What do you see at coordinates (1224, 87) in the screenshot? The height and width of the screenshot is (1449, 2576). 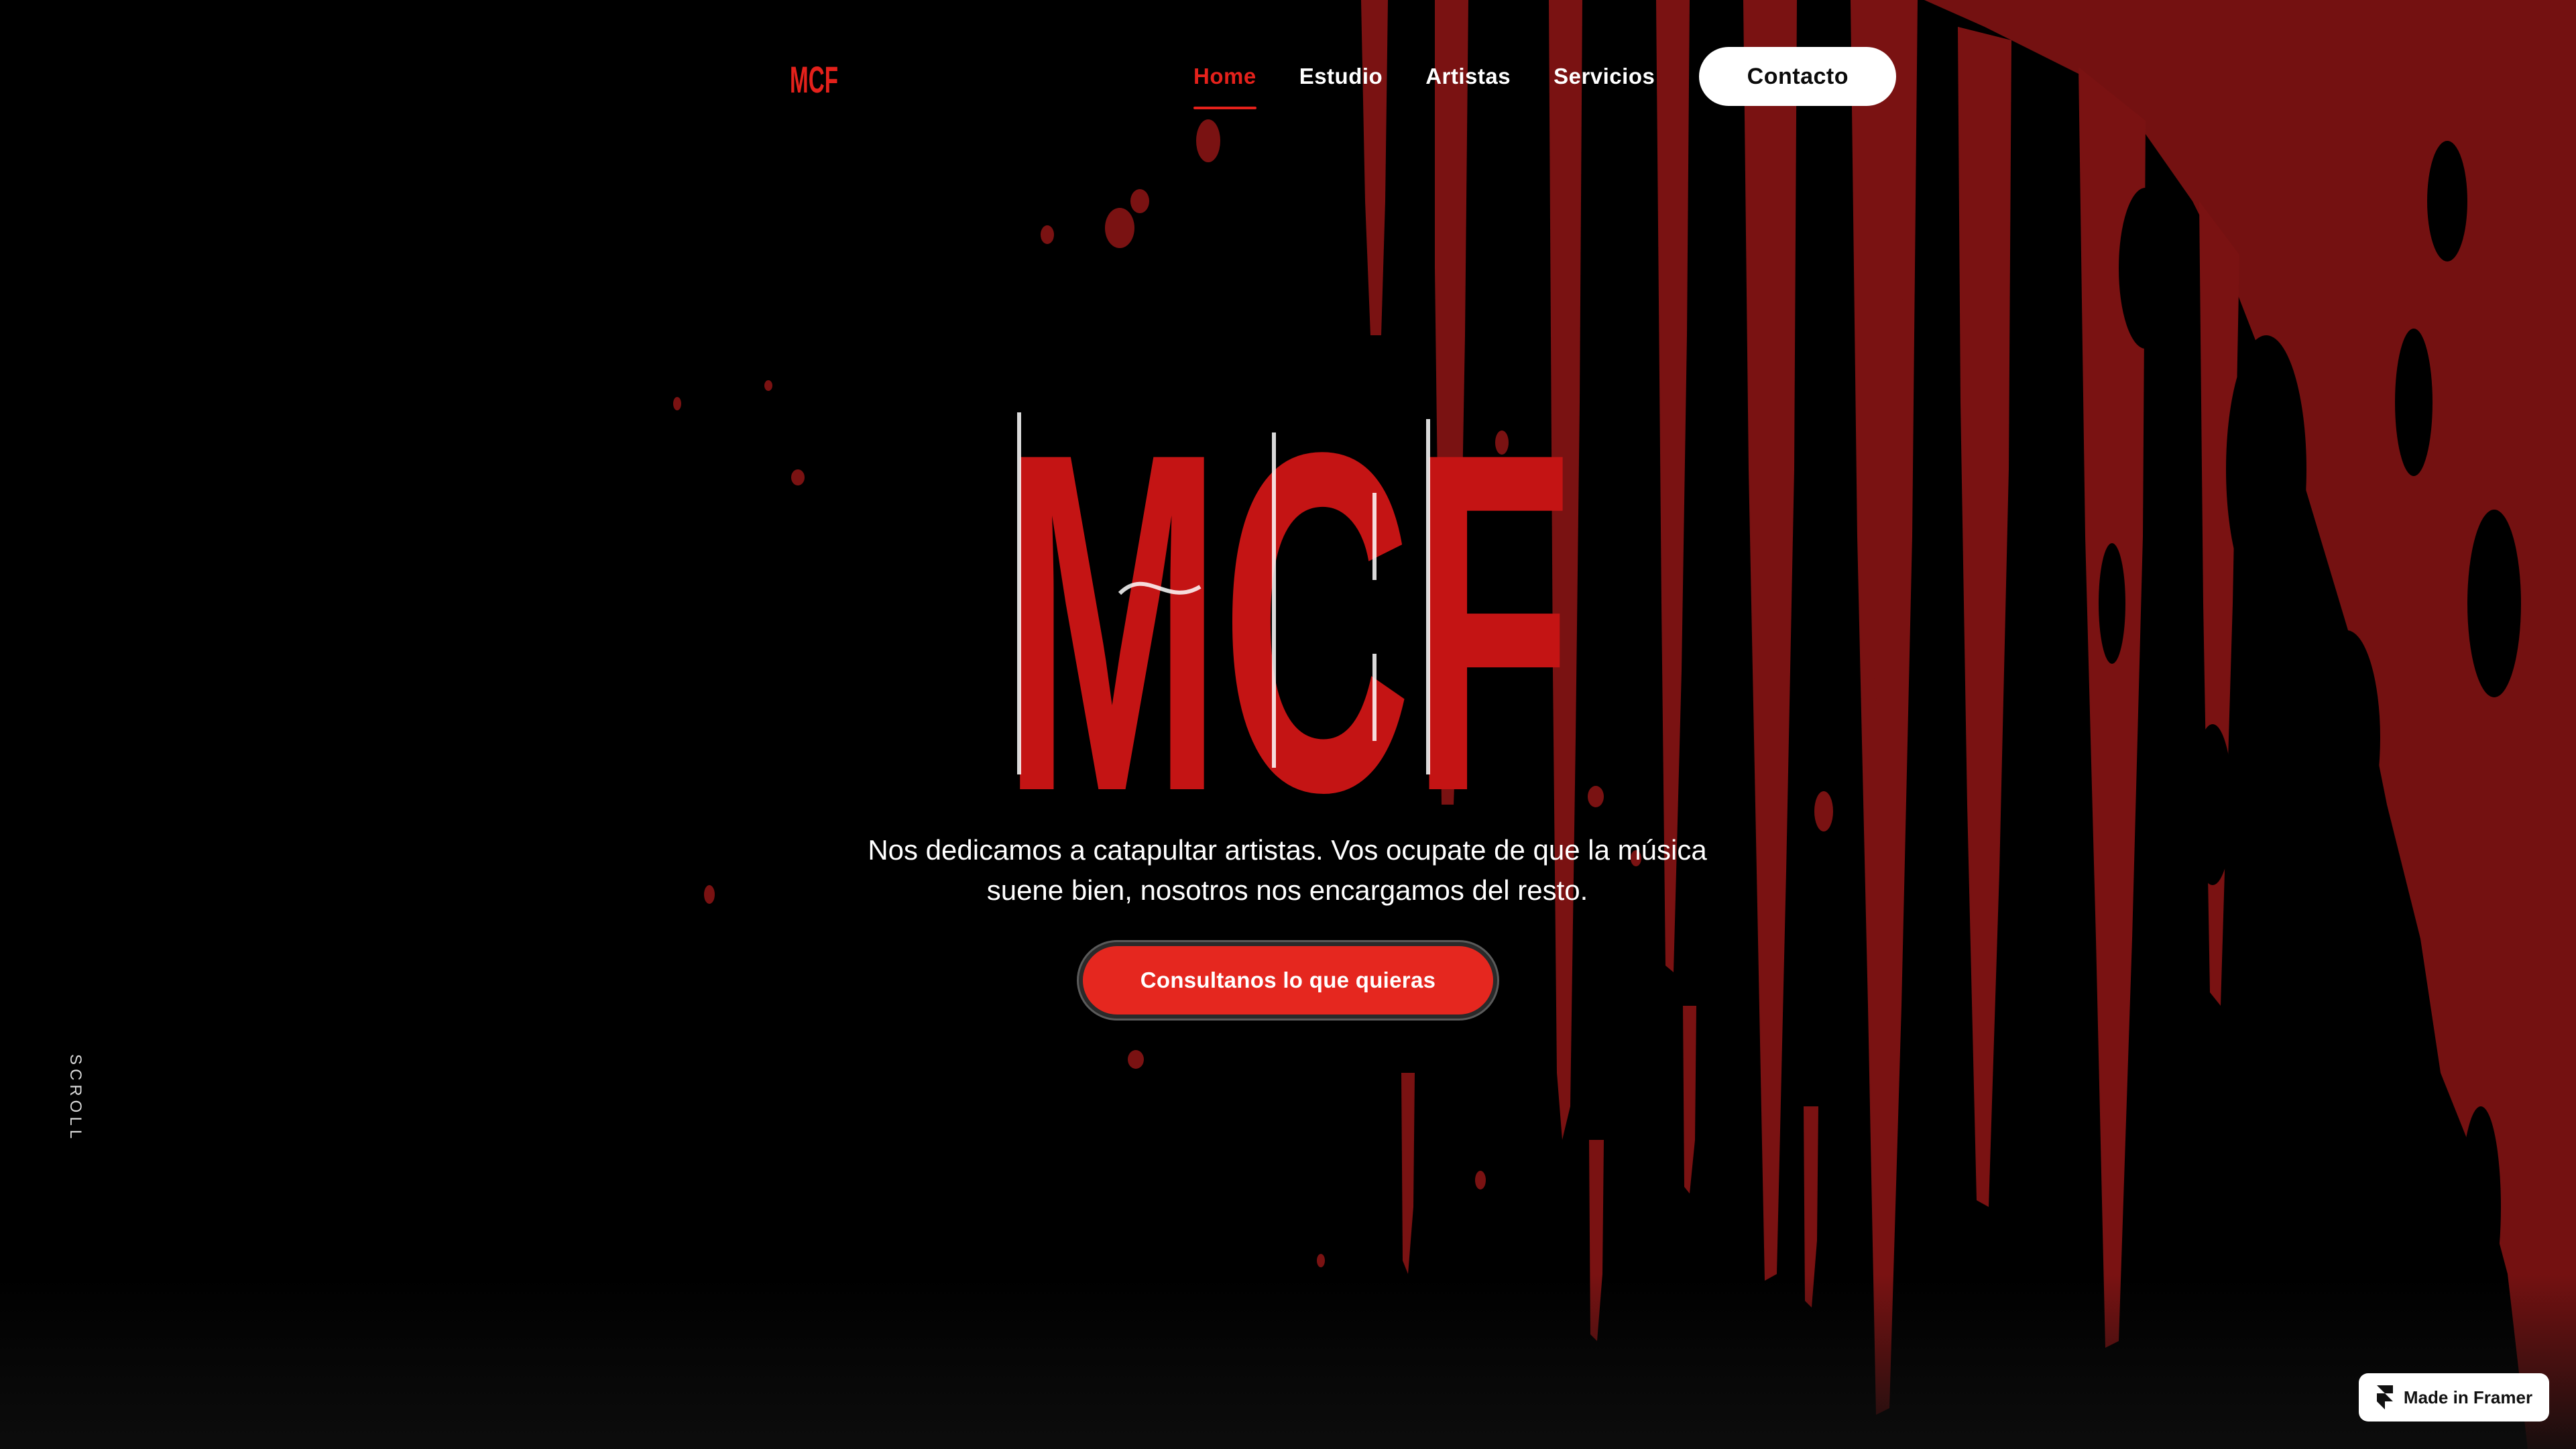 I see `nav-item-home: Home` at bounding box center [1224, 87].